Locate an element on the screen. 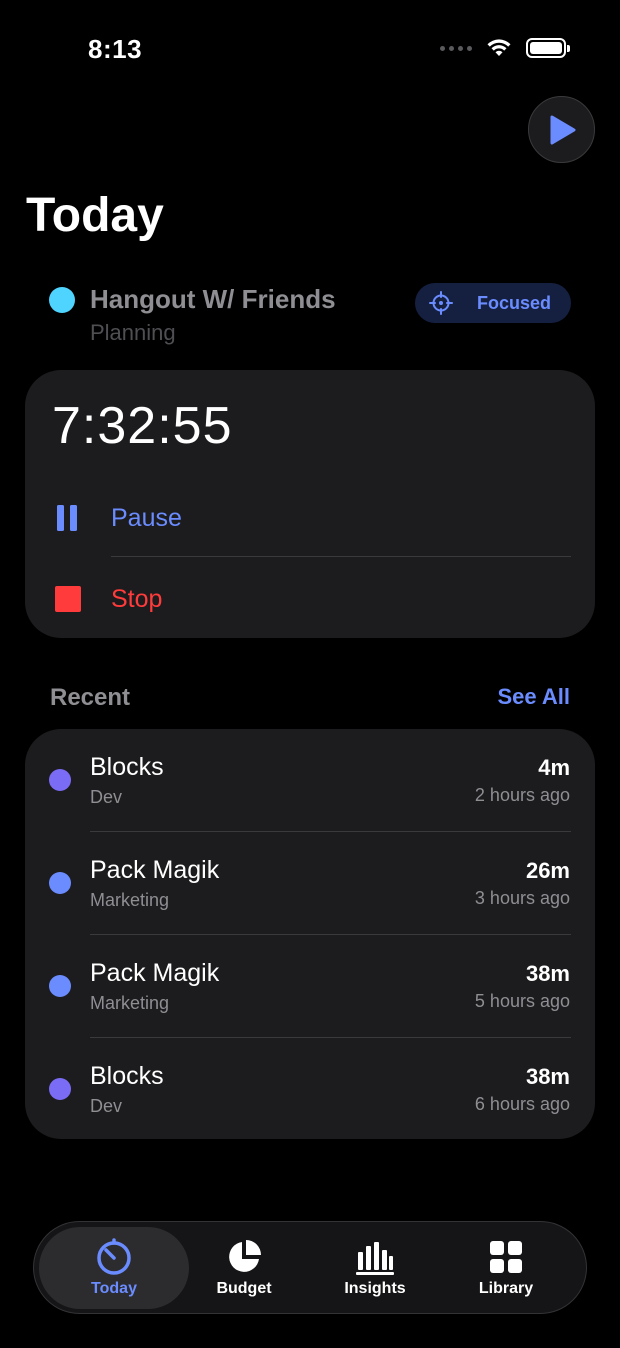 Image resolution: width=620 pixels, height=1348 pixels. tab-label: Today is located at coordinates (114, 1288).